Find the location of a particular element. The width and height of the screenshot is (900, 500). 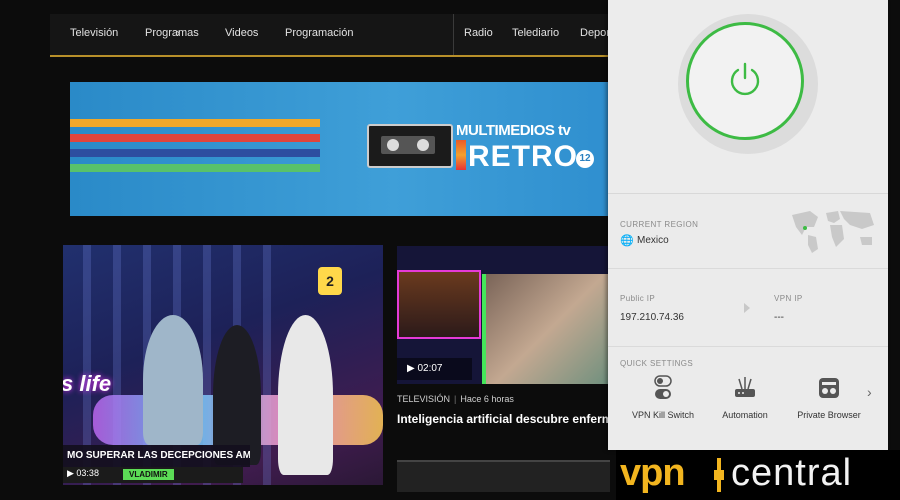

vhs-tape-icon is located at coordinates (410, 146).